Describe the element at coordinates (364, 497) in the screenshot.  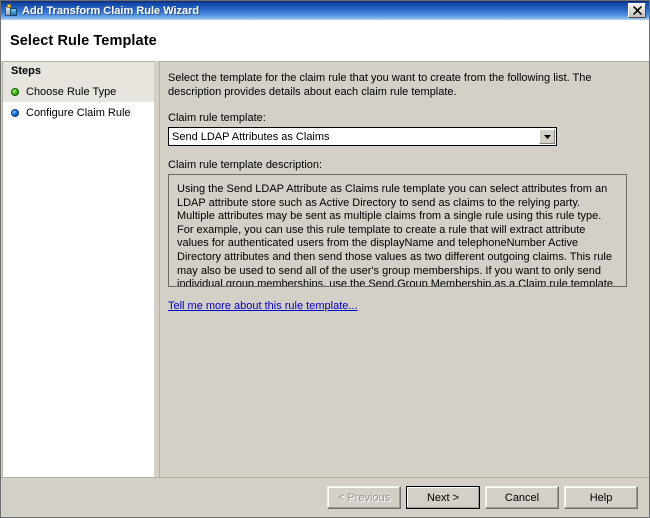
I see `previous-button: < Previous` at that location.